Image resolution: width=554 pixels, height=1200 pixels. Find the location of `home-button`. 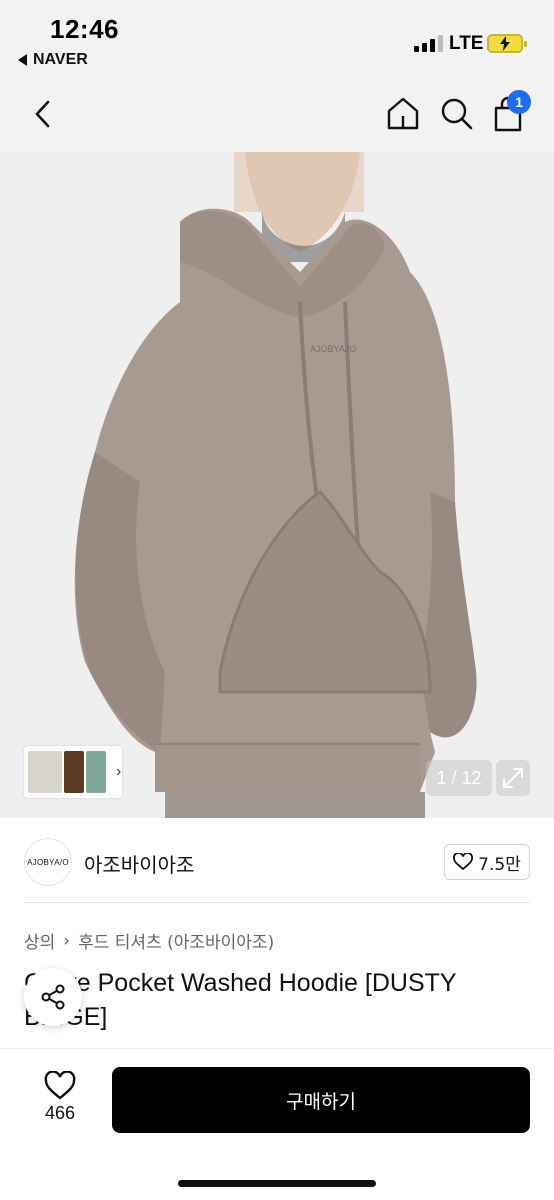

home-button is located at coordinates (403, 114).